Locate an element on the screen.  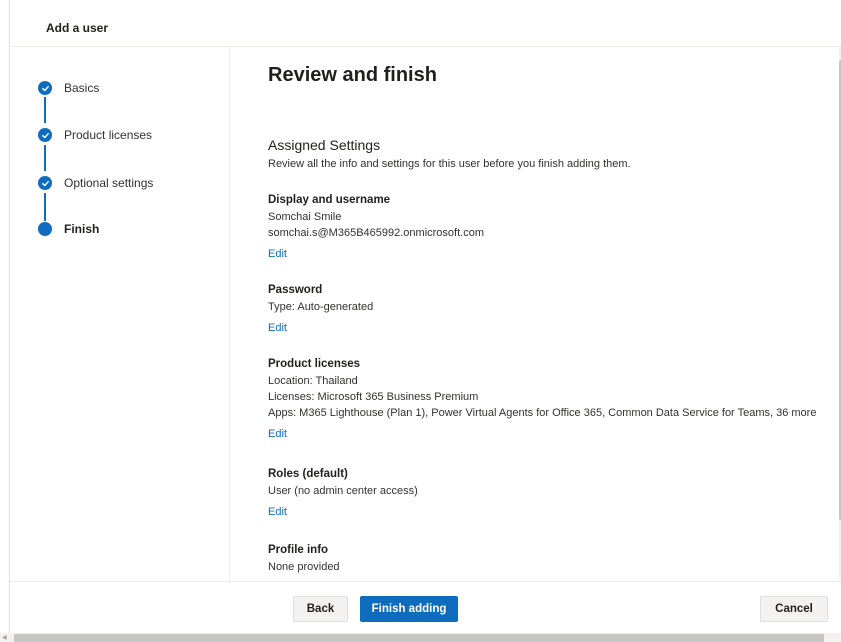
step-label: Finish is located at coordinates (82, 229).